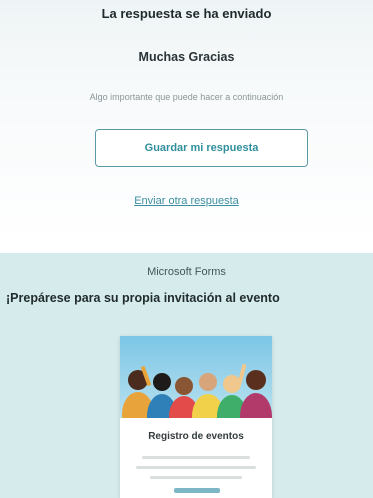 The height and width of the screenshot is (498, 373). Describe the element at coordinates (197, 490) in the screenshot. I see `card-link` at that location.